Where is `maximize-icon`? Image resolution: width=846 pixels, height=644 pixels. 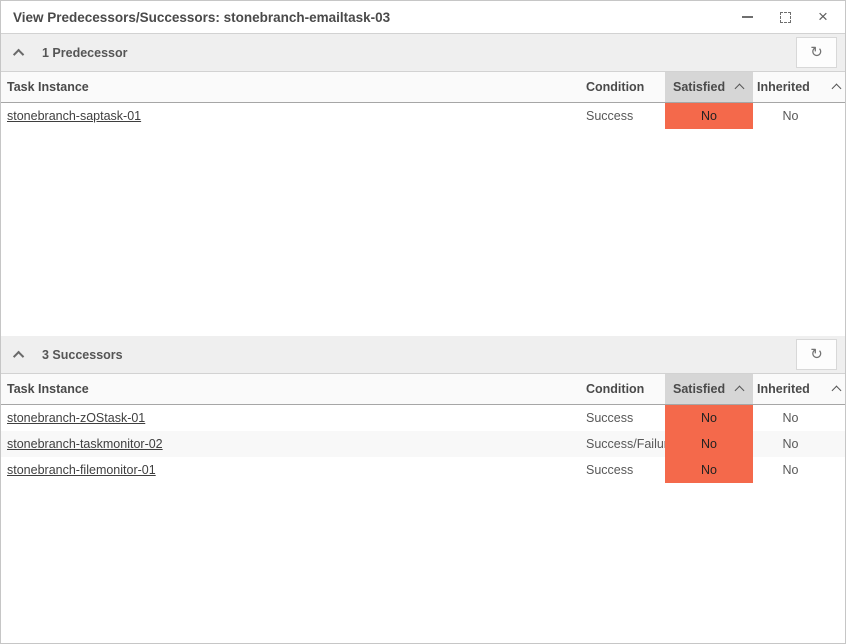 maximize-icon is located at coordinates (785, 17).